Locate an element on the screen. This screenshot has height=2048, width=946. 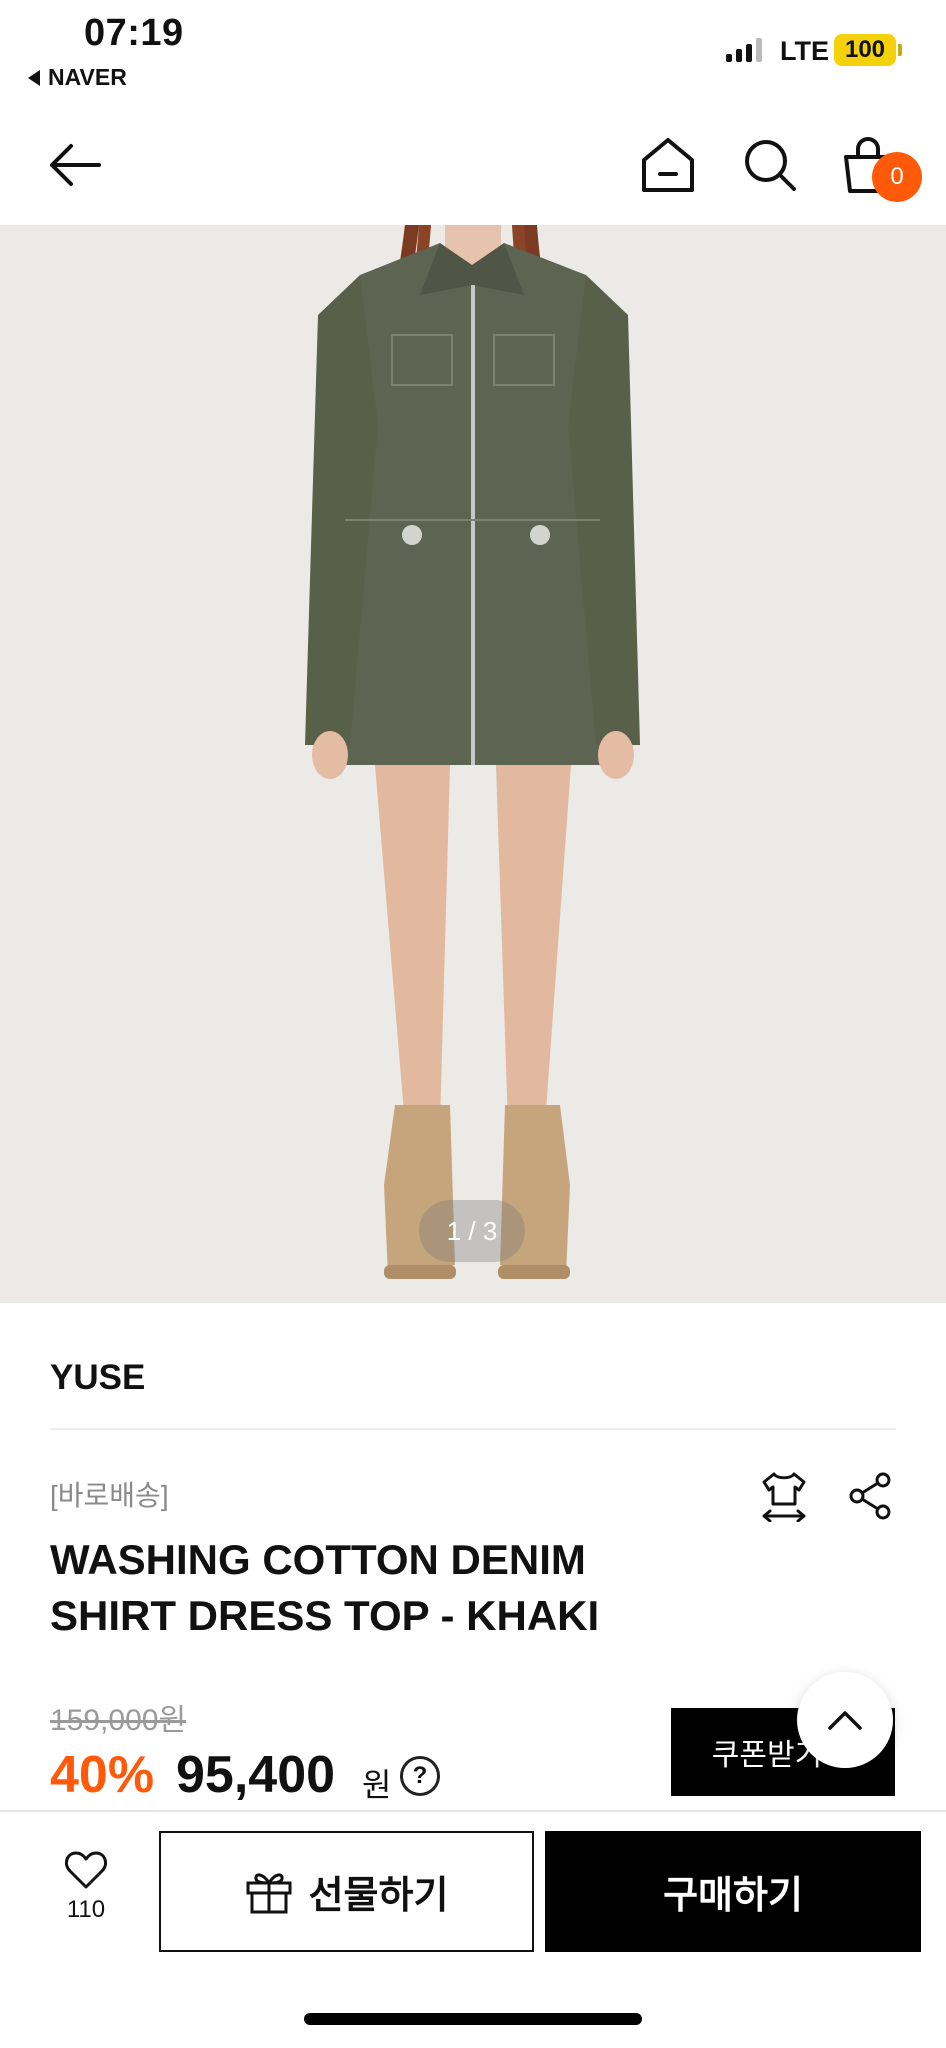
back-button is located at coordinates (75, 165).